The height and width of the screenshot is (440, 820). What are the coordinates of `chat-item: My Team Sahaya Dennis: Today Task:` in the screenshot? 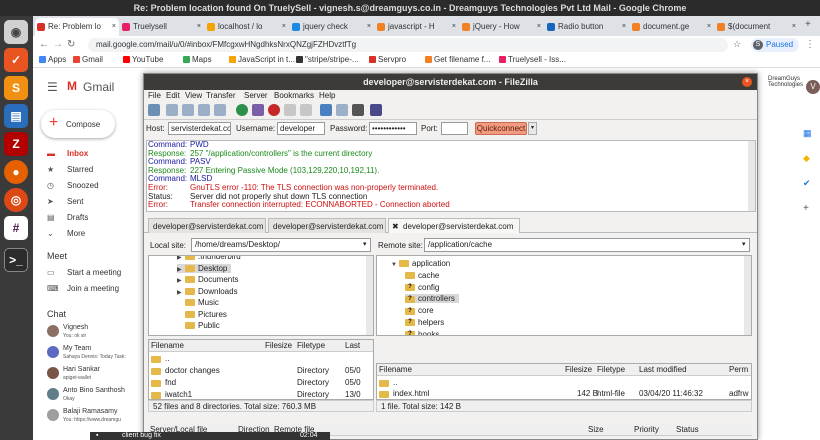 It's located at (97, 355).